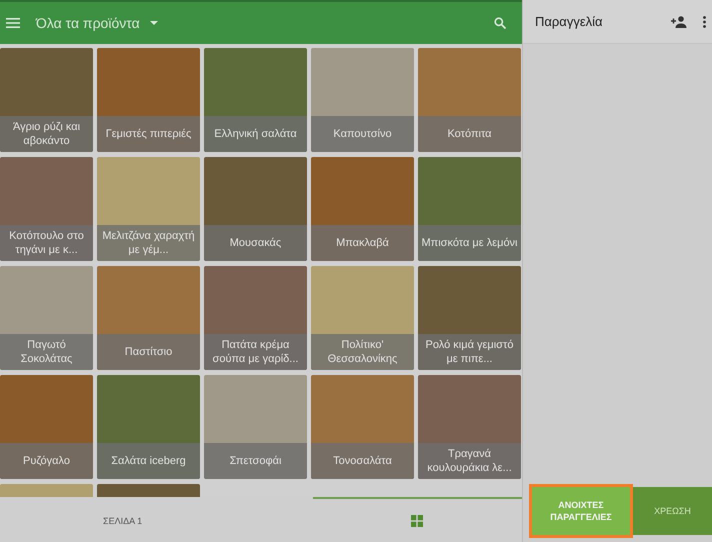 The height and width of the screenshot is (542, 712). I want to click on product-tile: Παστίτσιο, so click(148, 318).